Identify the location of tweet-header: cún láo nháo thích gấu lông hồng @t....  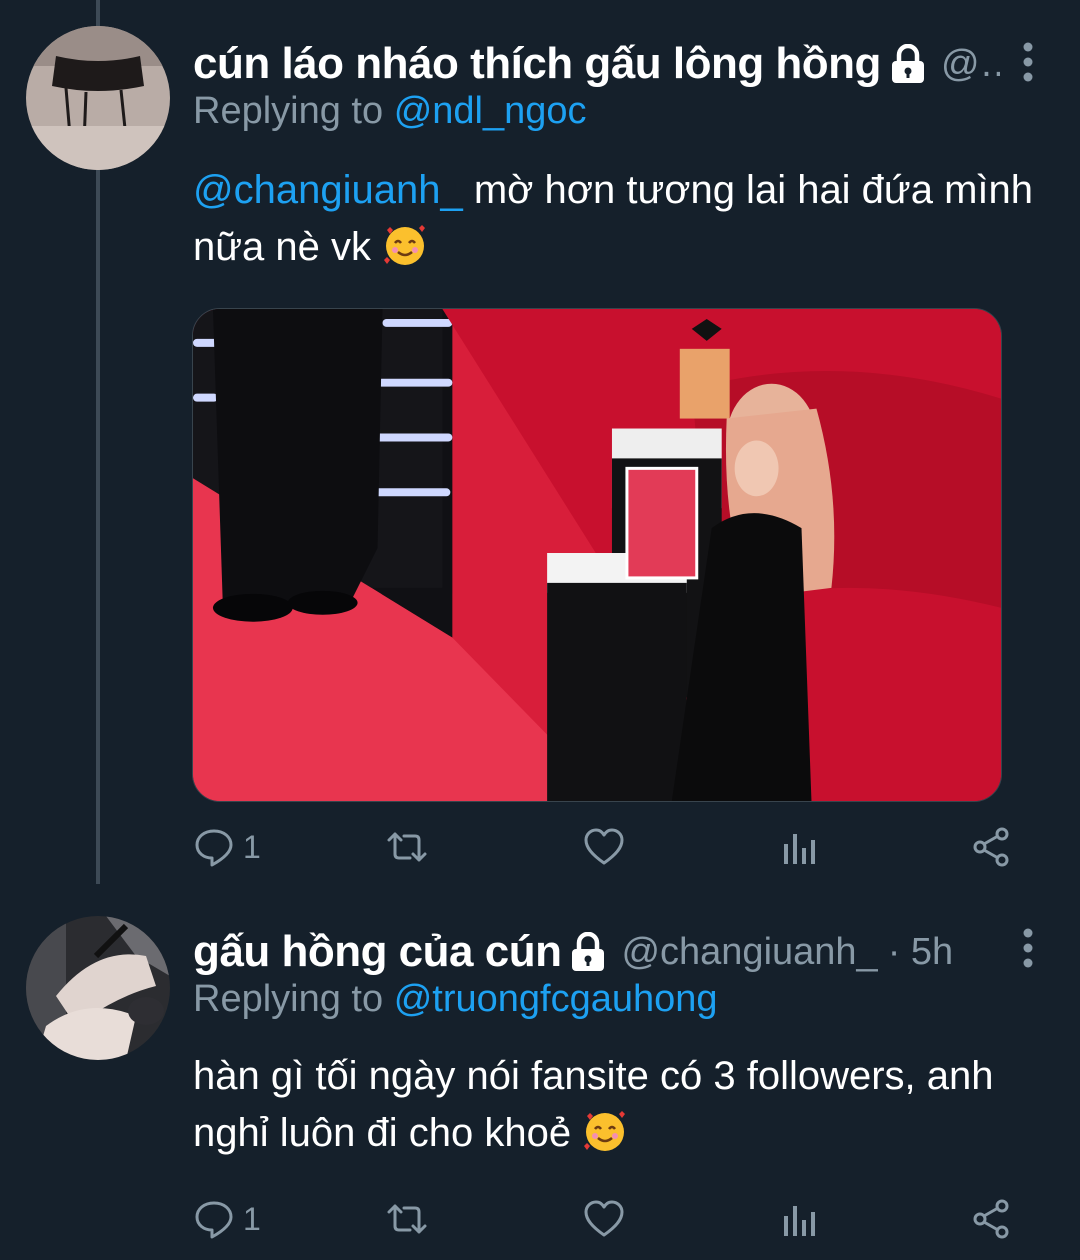
(596, 64).